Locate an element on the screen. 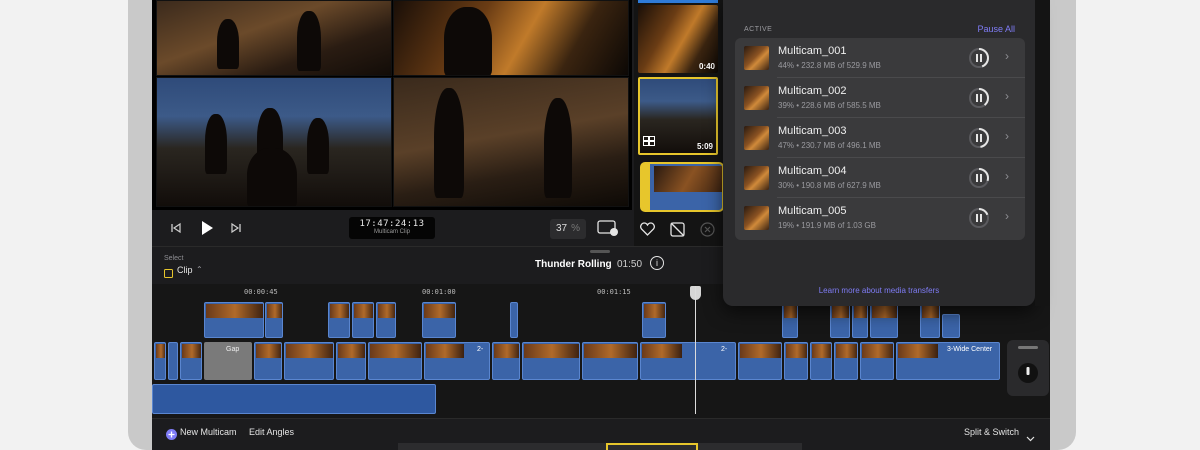 The image size is (1200, 450). strip-toolbar is located at coordinates (679, 230).